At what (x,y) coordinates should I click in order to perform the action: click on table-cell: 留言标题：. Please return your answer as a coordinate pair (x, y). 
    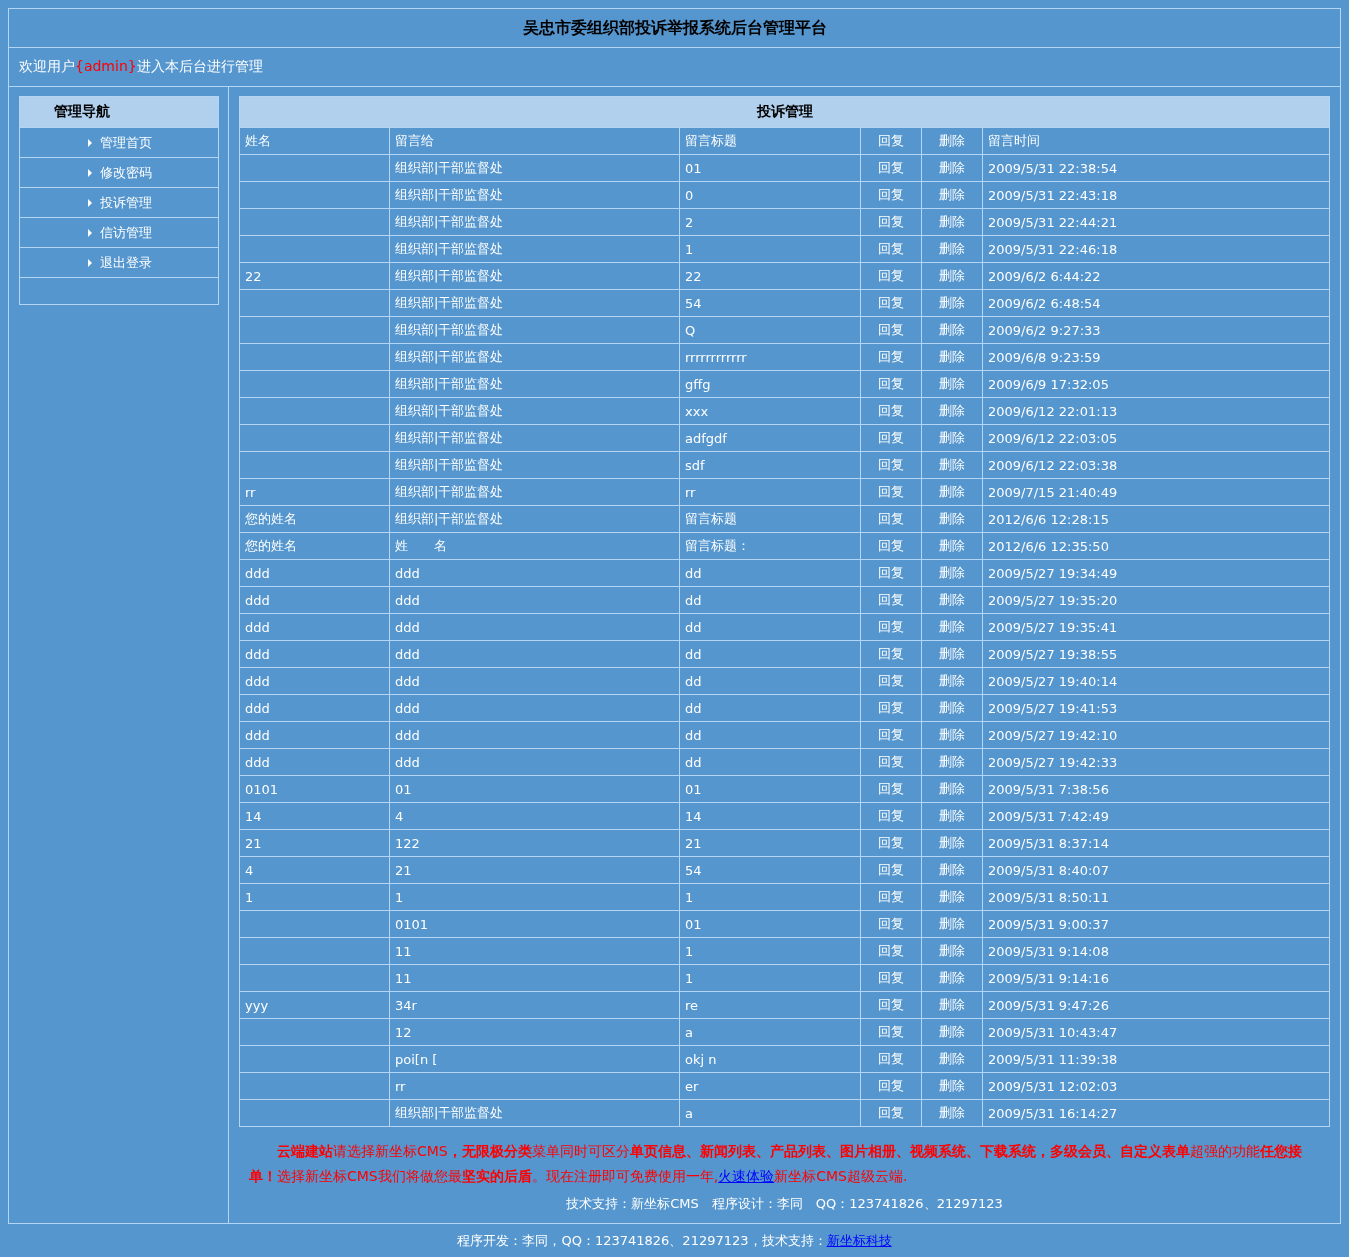
    Looking at the image, I should click on (770, 546).